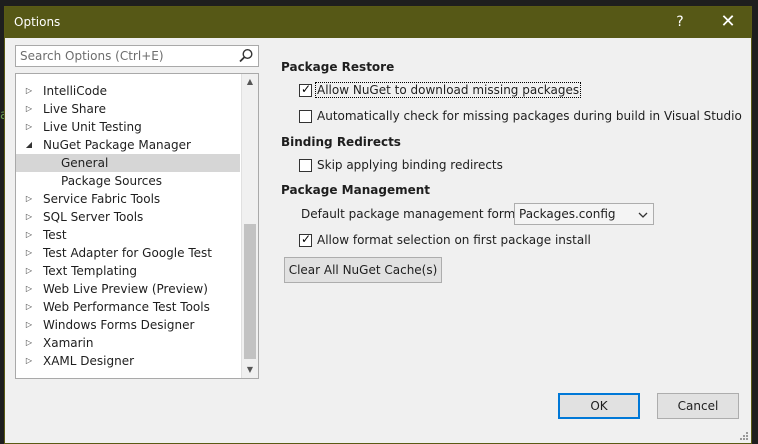 The height and width of the screenshot is (444, 758). What do you see at coordinates (68, 343) in the screenshot?
I see `tree-item-label: Xamarin` at bounding box center [68, 343].